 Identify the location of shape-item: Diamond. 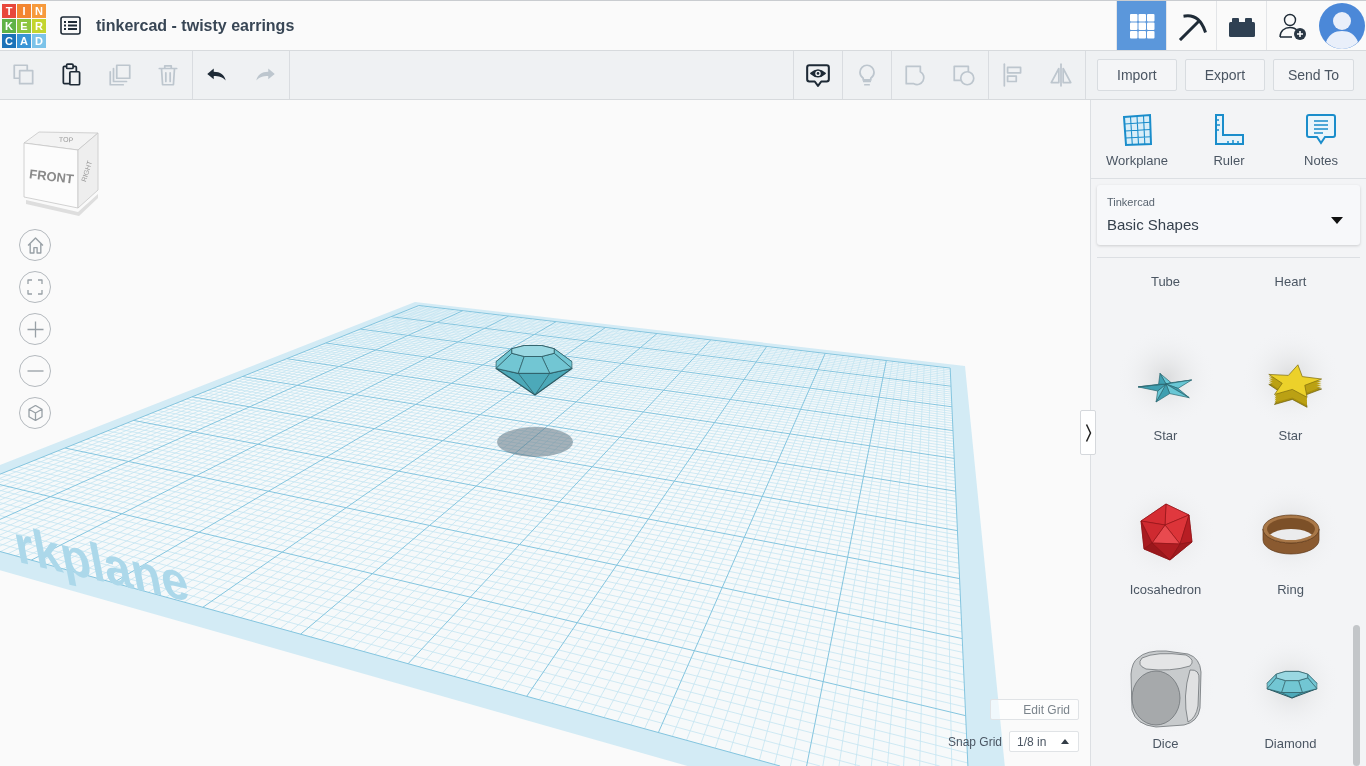
(1290, 681).